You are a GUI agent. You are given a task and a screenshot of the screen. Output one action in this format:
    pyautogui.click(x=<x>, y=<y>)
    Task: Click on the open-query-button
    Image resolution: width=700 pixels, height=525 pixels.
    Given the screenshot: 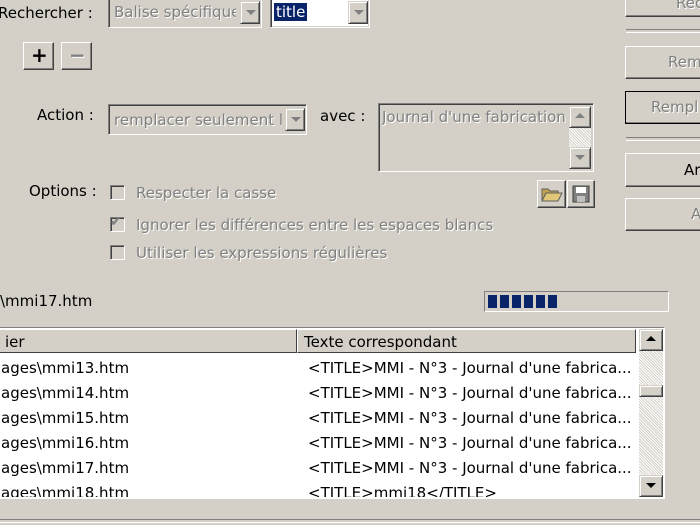 What is the action you would take?
    pyautogui.click(x=551, y=194)
    